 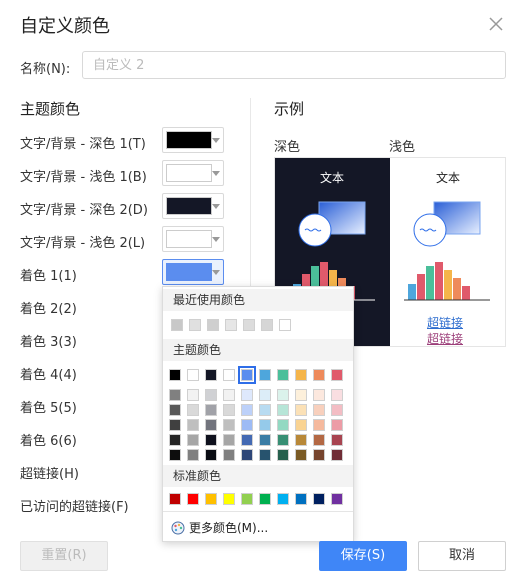 What do you see at coordinates (48, 342) in the screenshot?
I see `row-label: 着色 3(3)` at bounding box center [48, 342].